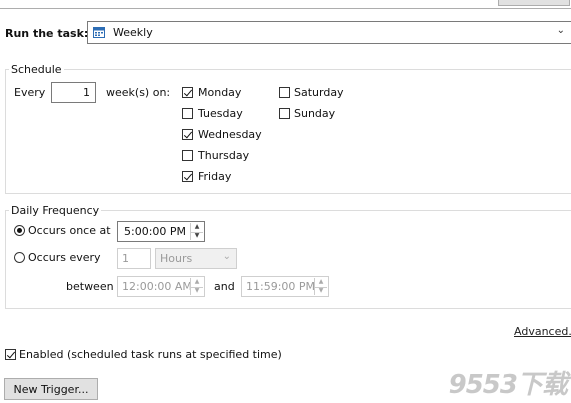 The image size is (571, 403). Describe the element at coordinates (99, 32) in the screenshot. I see `calendar-icon` at that location.